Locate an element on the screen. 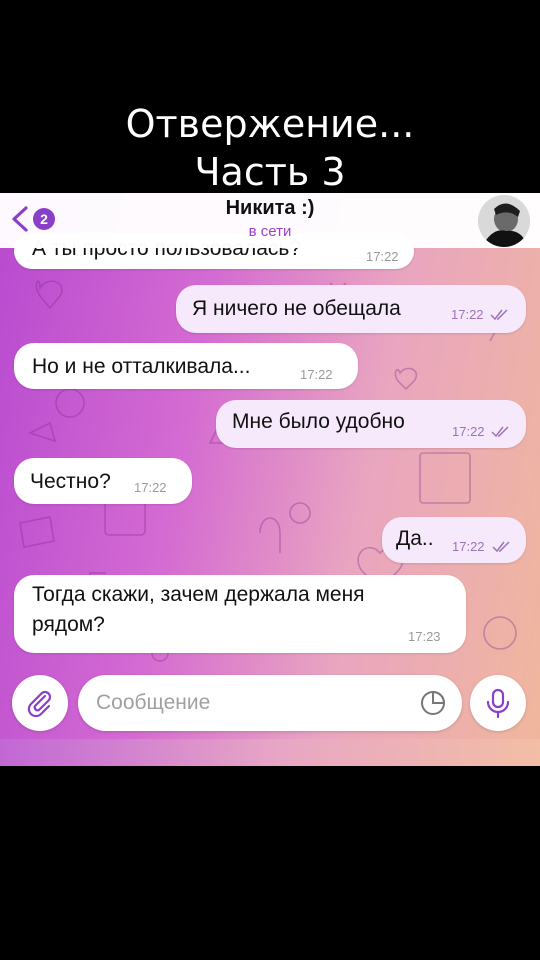  avatar is located at coordinates (504, 221).